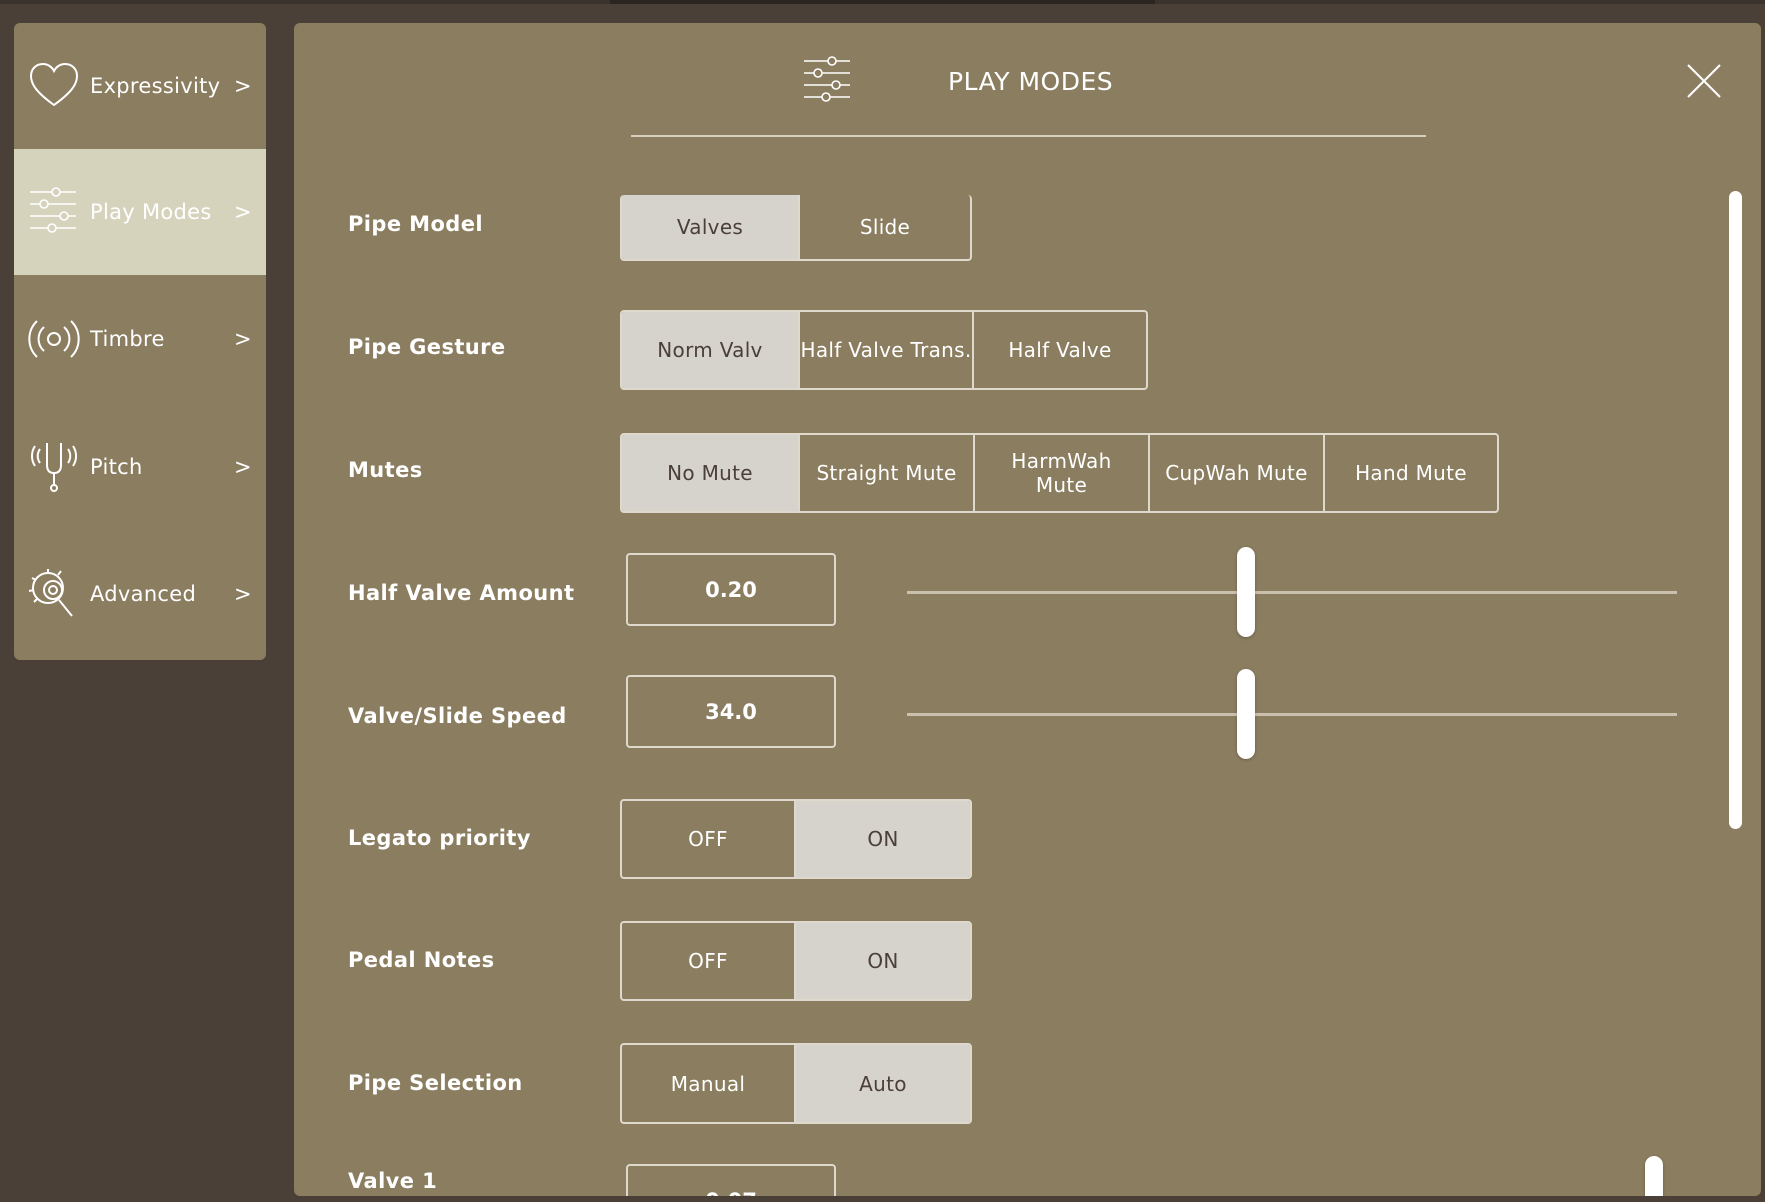  What do you see at coordinates (708, 1083) in the screenshot?
I see `pipe-selection-option-manual: Manual` at bounding box center [708, 1083].